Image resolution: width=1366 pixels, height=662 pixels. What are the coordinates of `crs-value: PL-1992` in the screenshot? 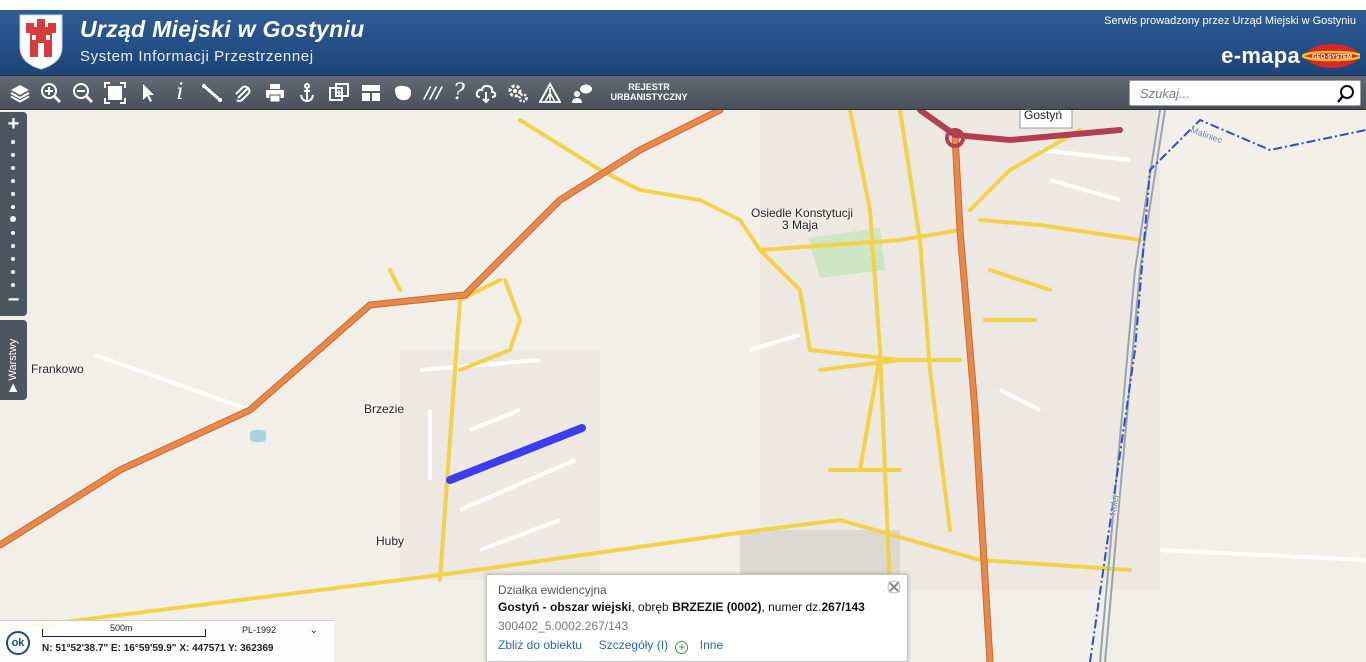 It's located at (259, 630).